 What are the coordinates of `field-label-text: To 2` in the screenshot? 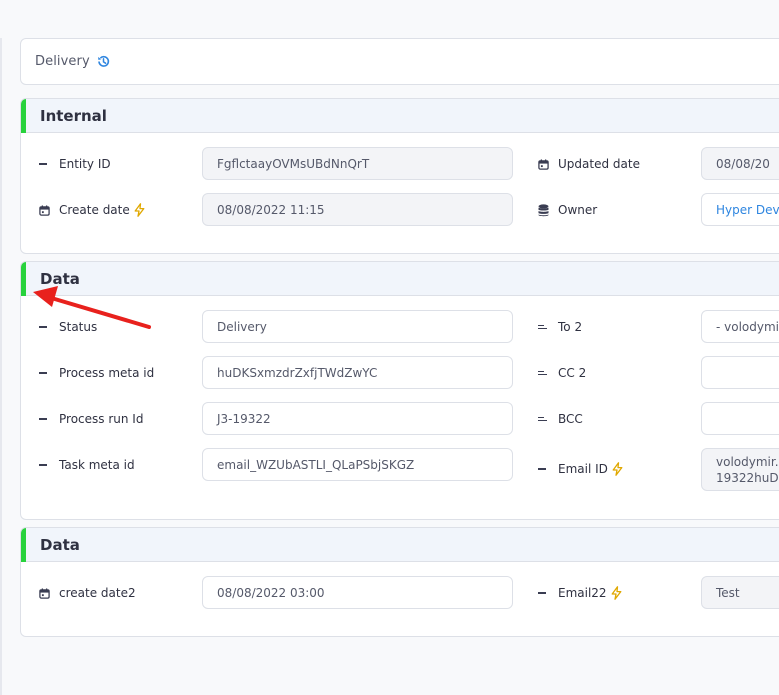 It's located at (570, 327).